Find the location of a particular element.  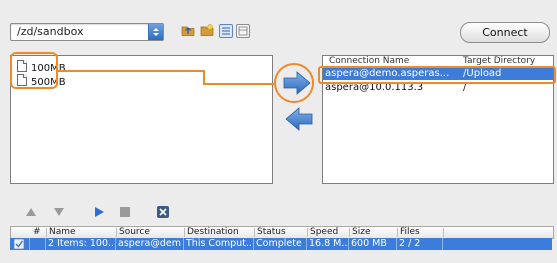

transfer-status: Complete is located at coordinates (279, 243).